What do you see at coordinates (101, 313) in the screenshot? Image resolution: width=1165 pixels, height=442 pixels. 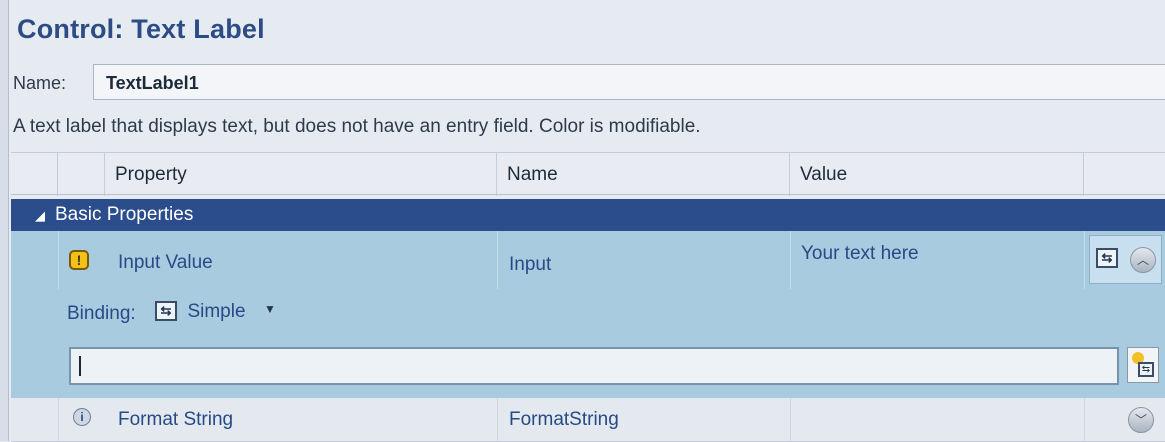 I see `binding-label: Binding:` at bounding box center [101, 313].